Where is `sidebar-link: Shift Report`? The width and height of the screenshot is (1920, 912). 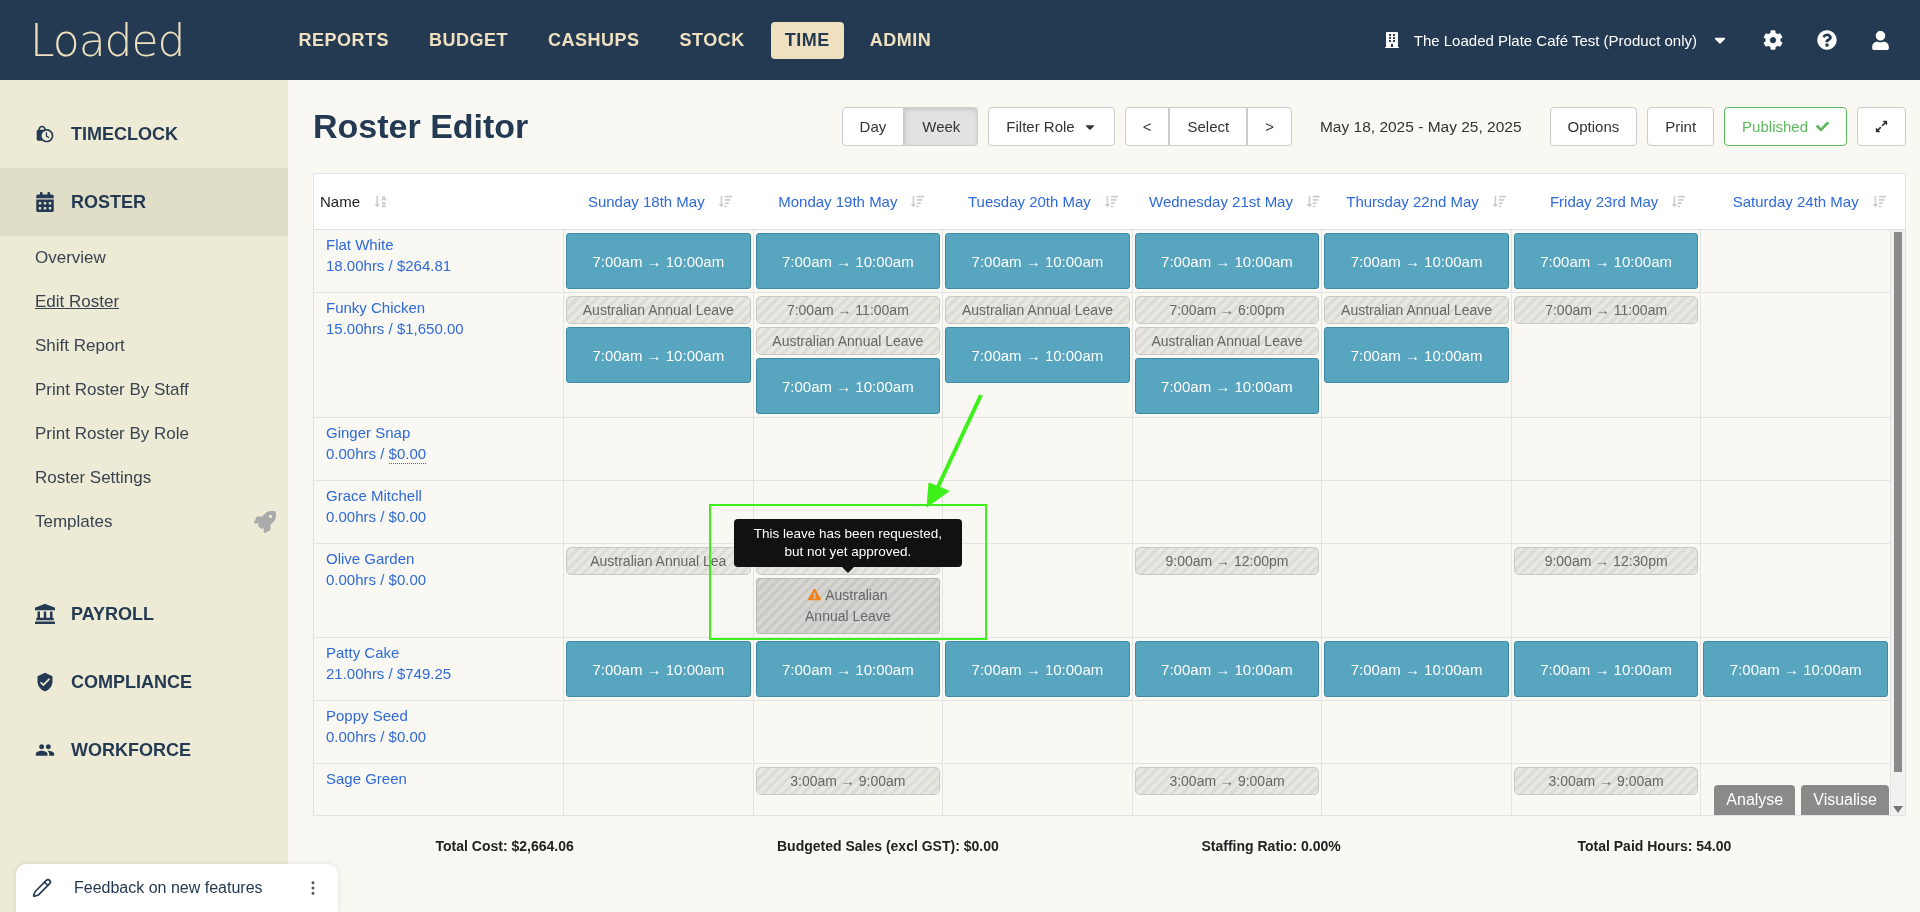
sidebar-link: Shift Report is located at coordinates (80, 346).